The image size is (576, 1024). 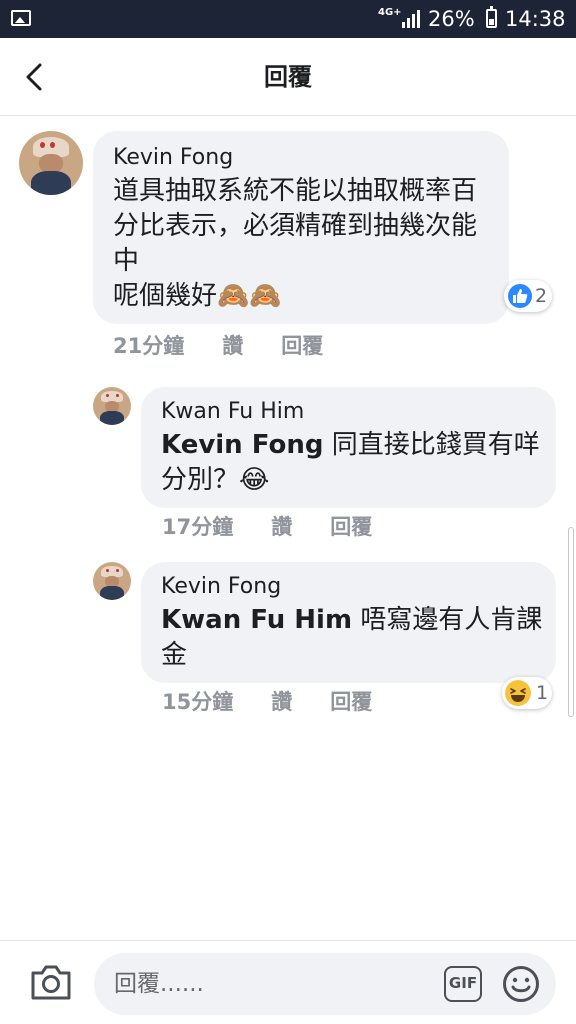 What do you see at coordinates (356, 638) in the screenshot?
I see `reply-text: Kwan Fu Him 唔寫邊有人肯課 金` at bounding box center [356, 638].